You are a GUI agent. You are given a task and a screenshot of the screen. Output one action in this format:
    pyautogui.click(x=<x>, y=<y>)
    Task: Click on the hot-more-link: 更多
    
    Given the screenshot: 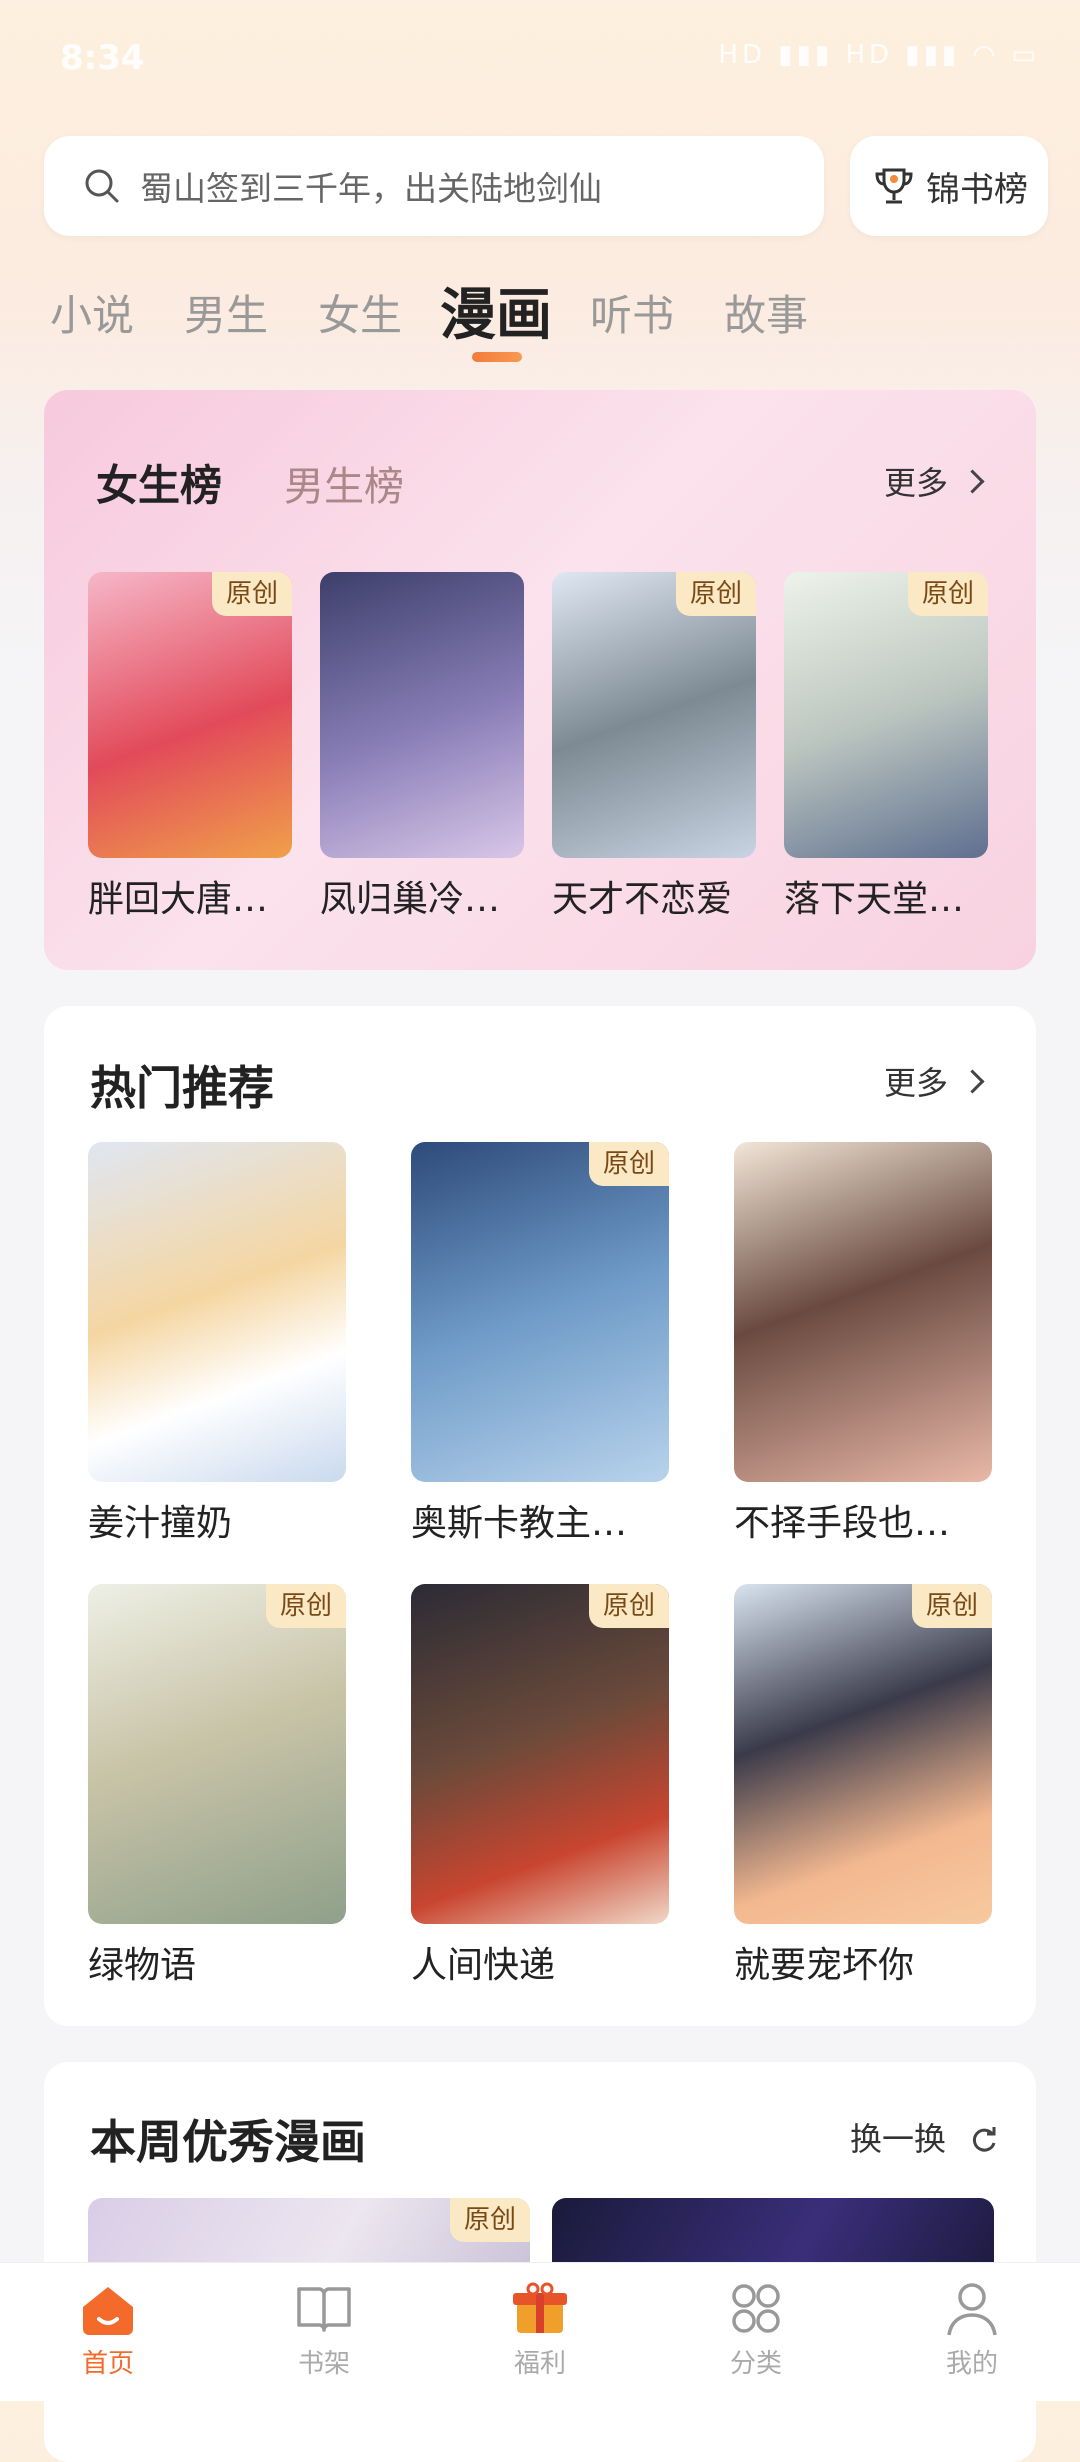 What is the action you would take?
    pyautogui.click(x=934, y=1081)
    